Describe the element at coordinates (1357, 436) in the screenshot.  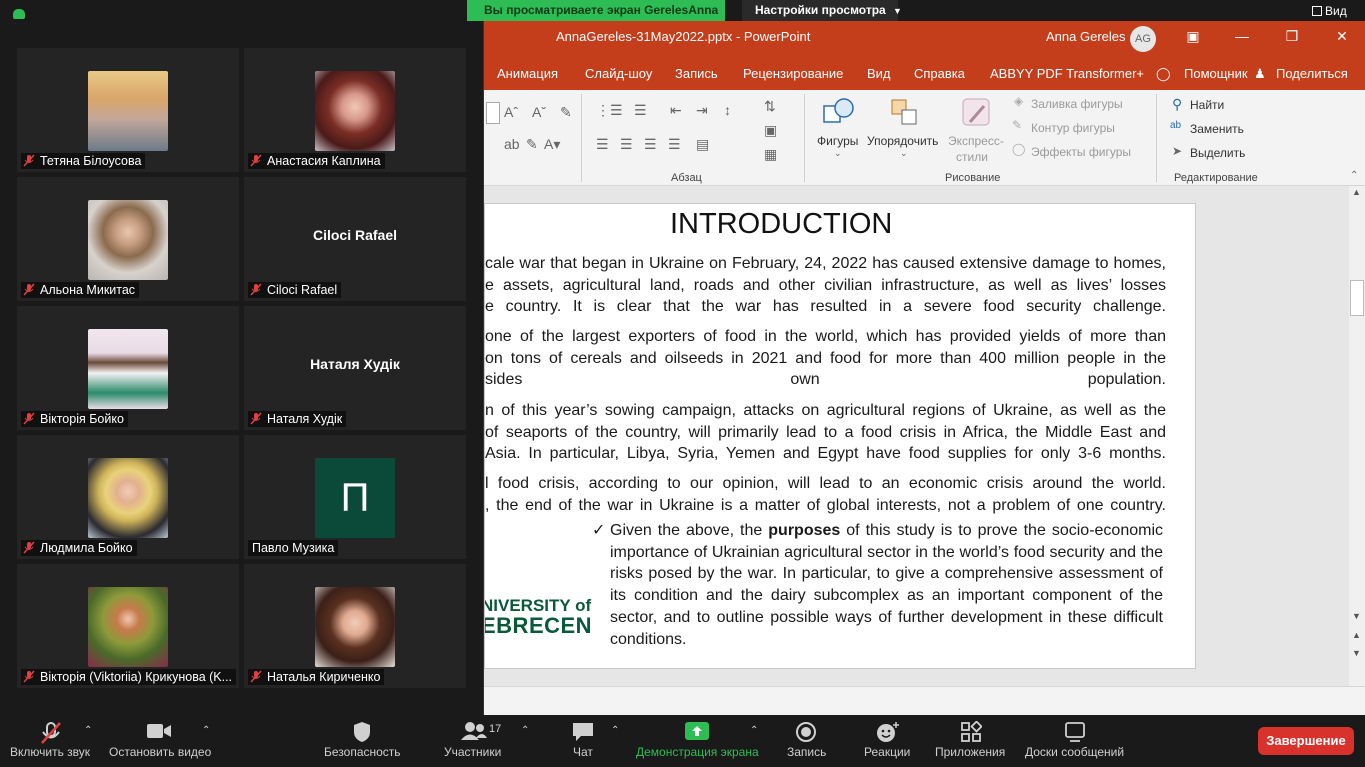
I see `vertical-scrollbar: ▲ ▼ ▲ ▼` at that location.